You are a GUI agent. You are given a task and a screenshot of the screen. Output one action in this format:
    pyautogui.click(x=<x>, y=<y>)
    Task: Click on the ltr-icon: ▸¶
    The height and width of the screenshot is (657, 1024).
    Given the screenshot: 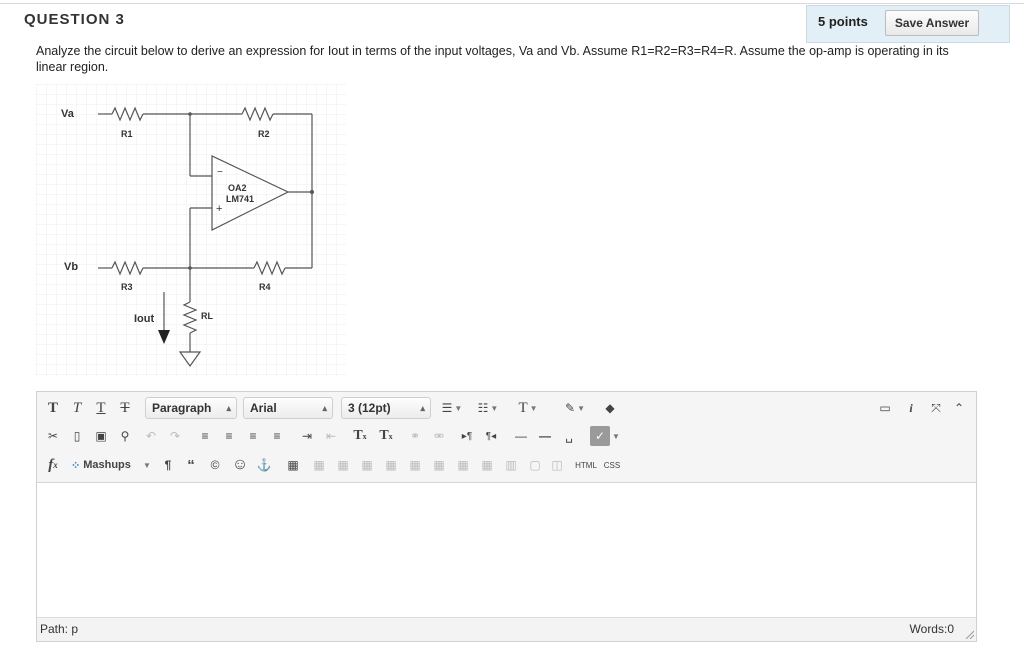 What is the action you would take?
    pyautogui.click(x=467, y=436)
    